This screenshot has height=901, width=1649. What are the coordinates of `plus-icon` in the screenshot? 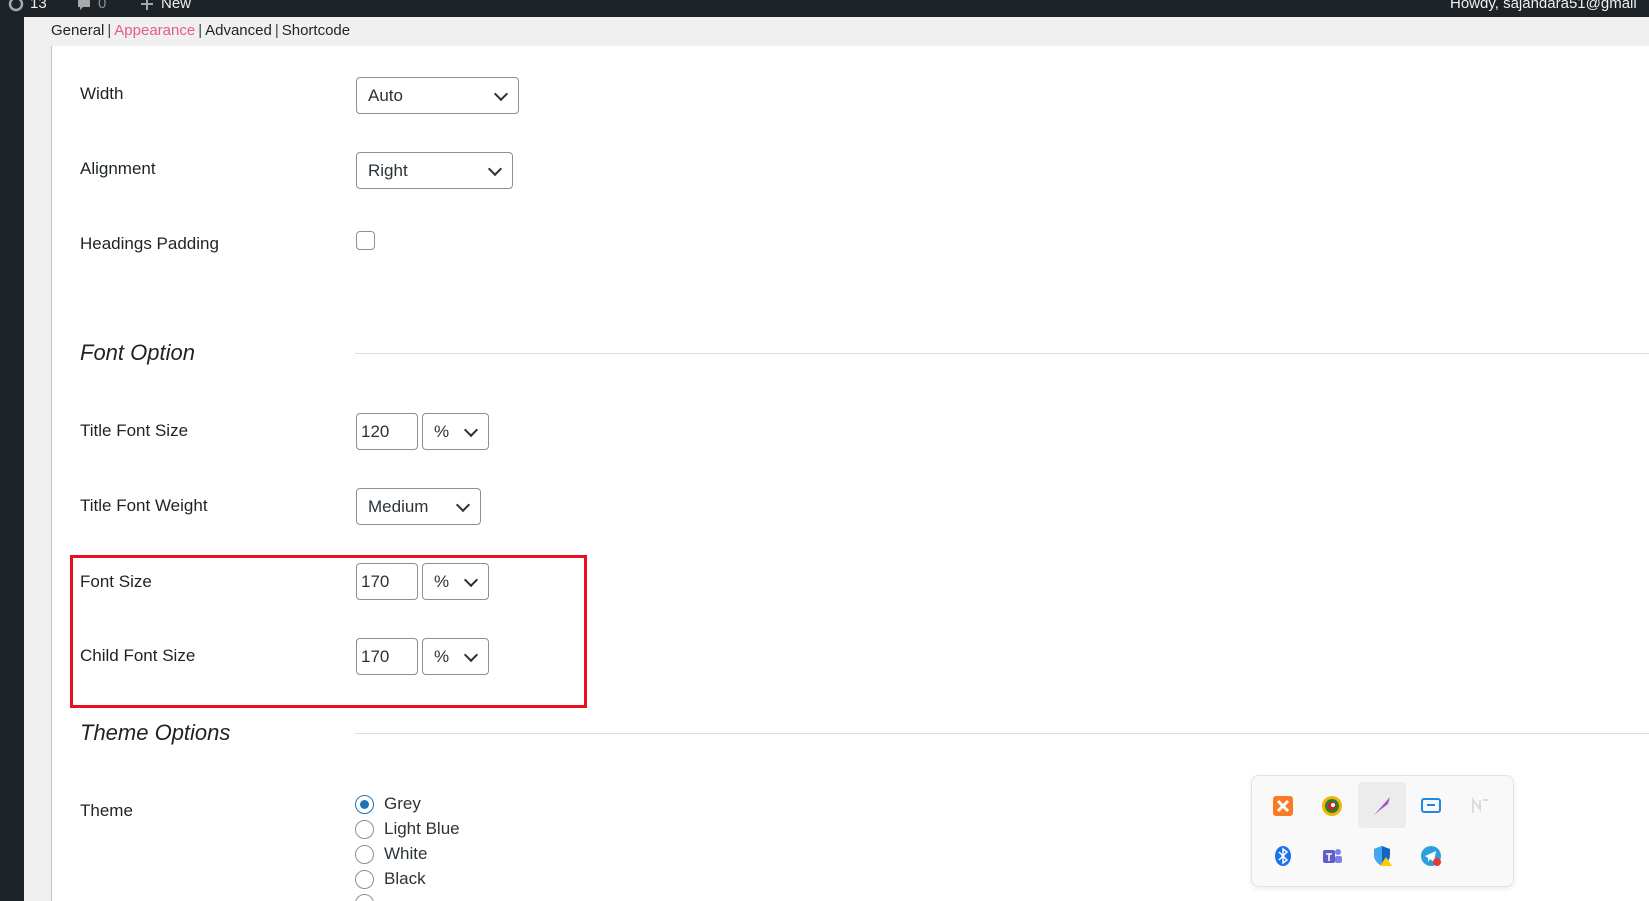 It's located at (147, 5).